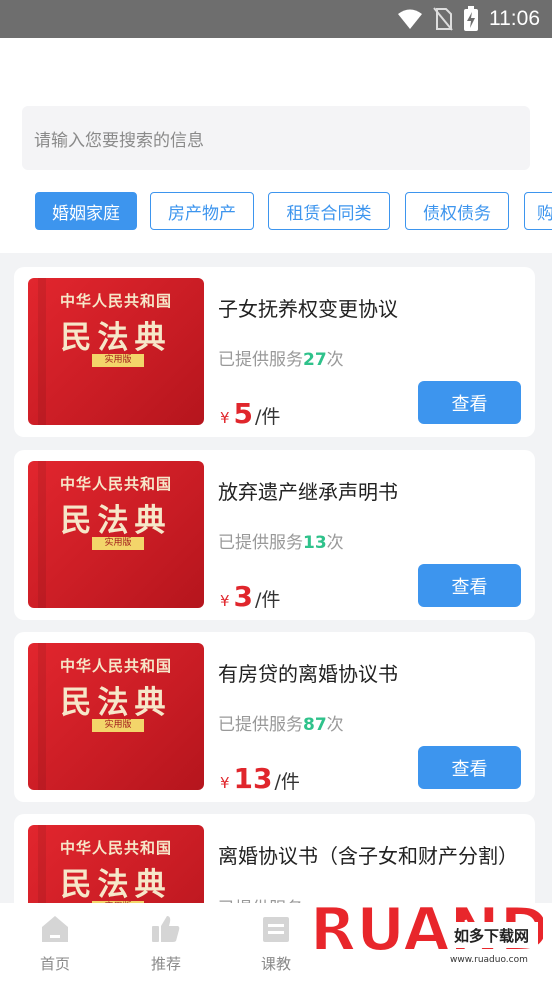 Image resolution: width=552 pixels, height=981 pixels. I want to click on item-title: 子女抚养权变更协议, so click(308, 309).